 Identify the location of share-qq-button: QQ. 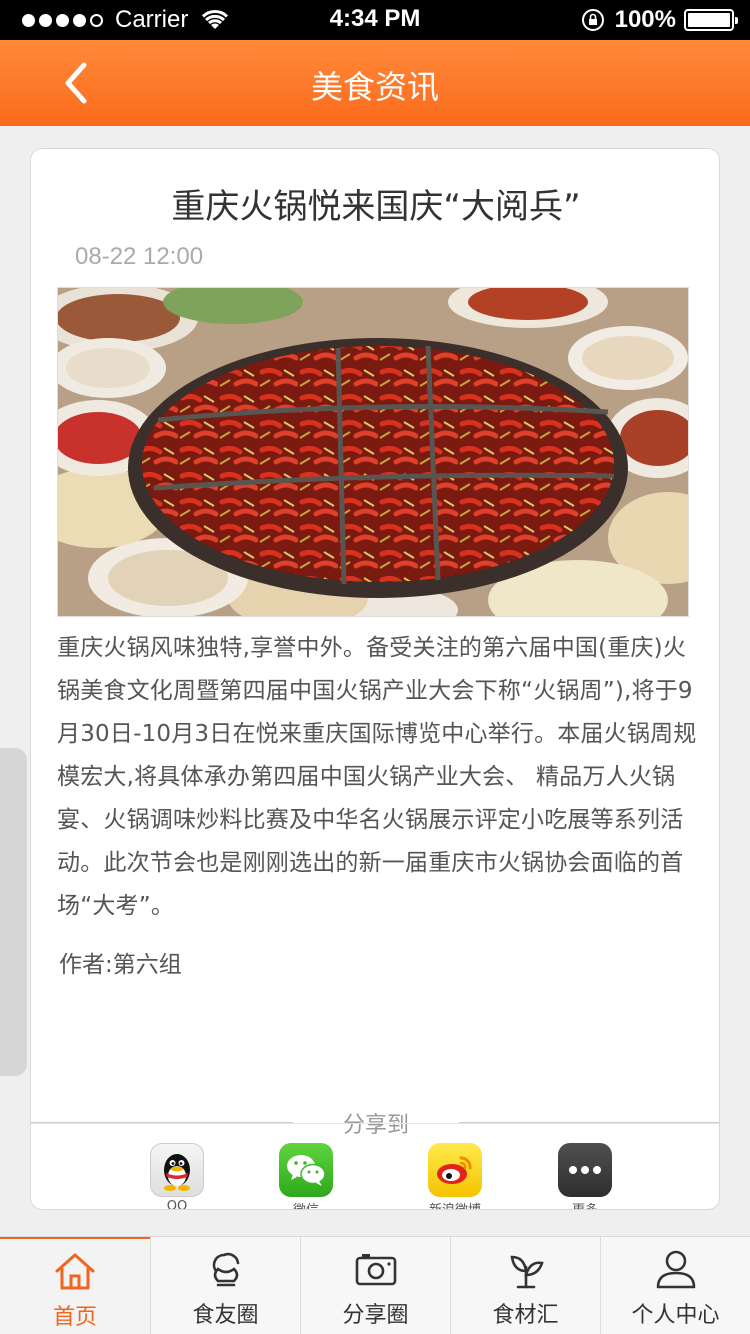
(177, 1176).